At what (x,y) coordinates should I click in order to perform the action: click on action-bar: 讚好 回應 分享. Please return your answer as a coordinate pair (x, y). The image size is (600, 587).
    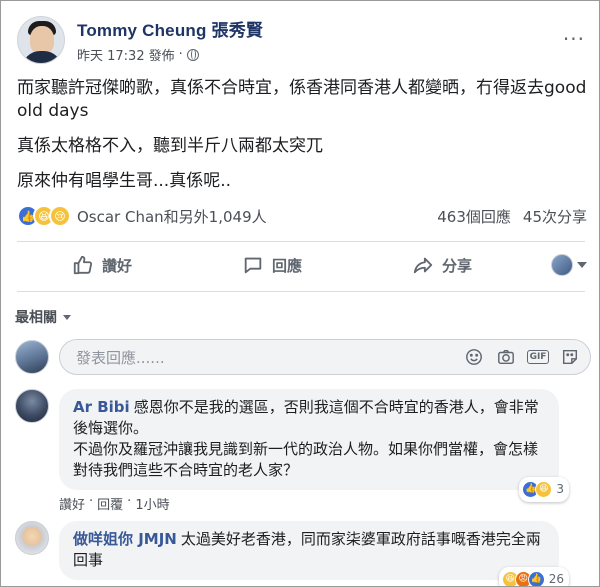
    Looking at the image, I should click on (302, 265).